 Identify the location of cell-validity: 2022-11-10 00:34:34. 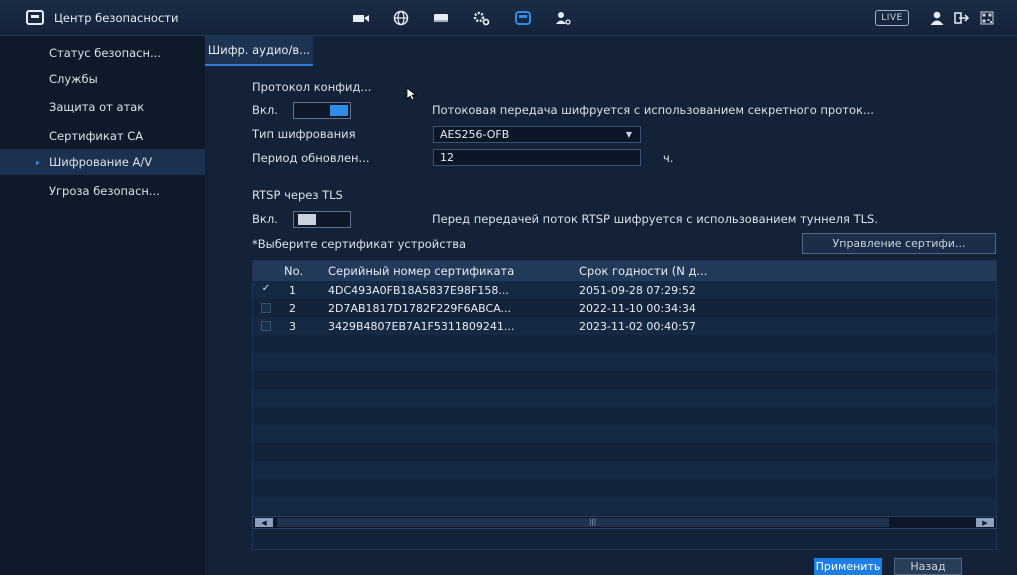
(637, 308).